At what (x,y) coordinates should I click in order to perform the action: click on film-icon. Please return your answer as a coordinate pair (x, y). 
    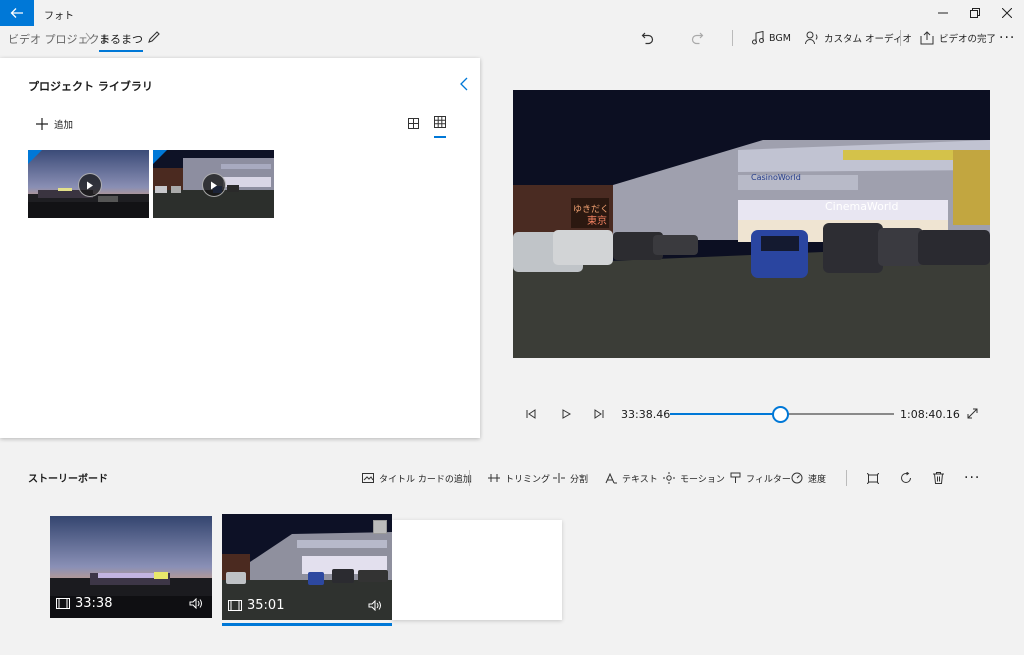
    Looking at the image, I should click on (235, 605).